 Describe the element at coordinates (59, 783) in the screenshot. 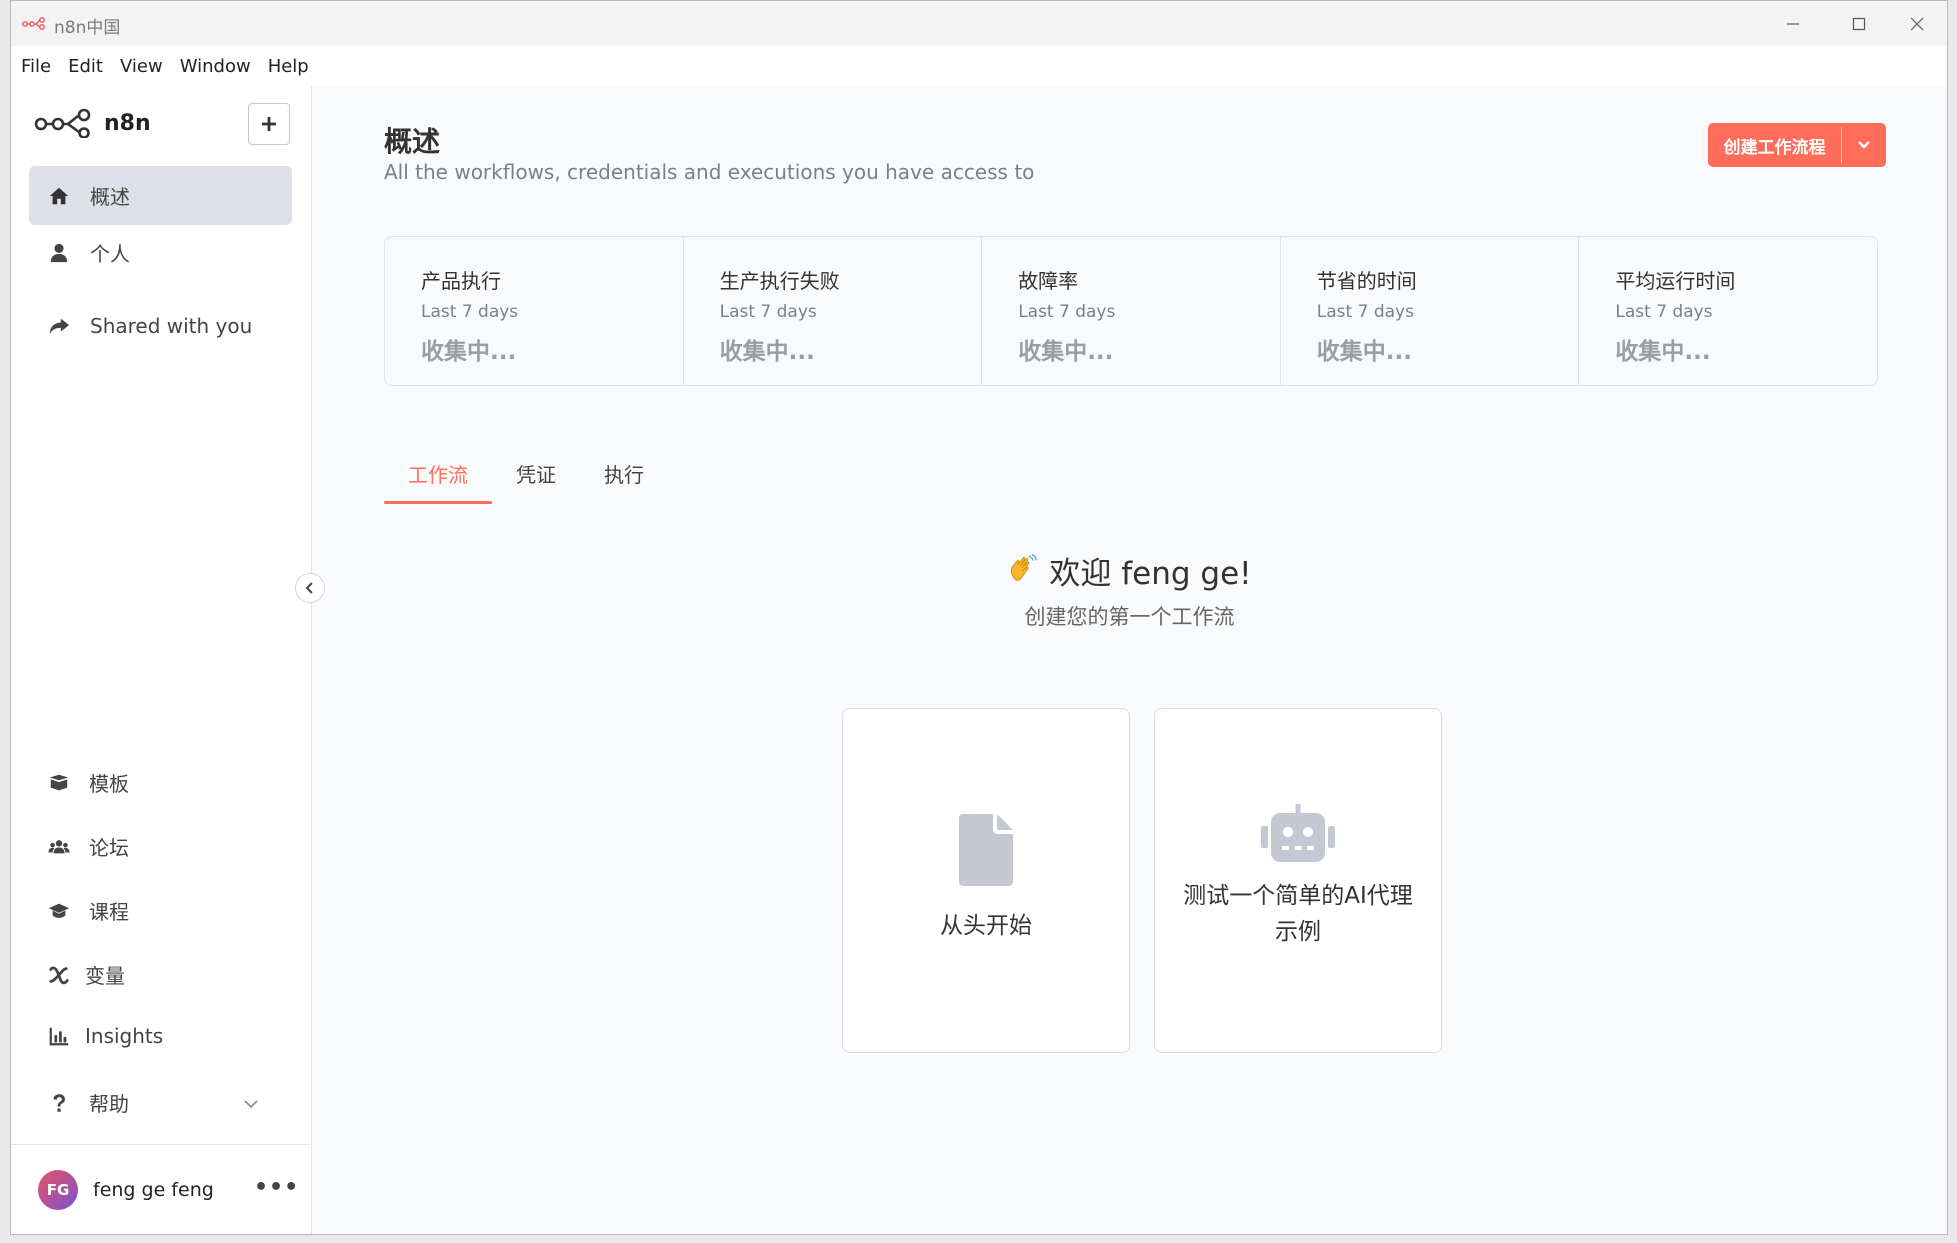

I see `templates-icon` at that location.